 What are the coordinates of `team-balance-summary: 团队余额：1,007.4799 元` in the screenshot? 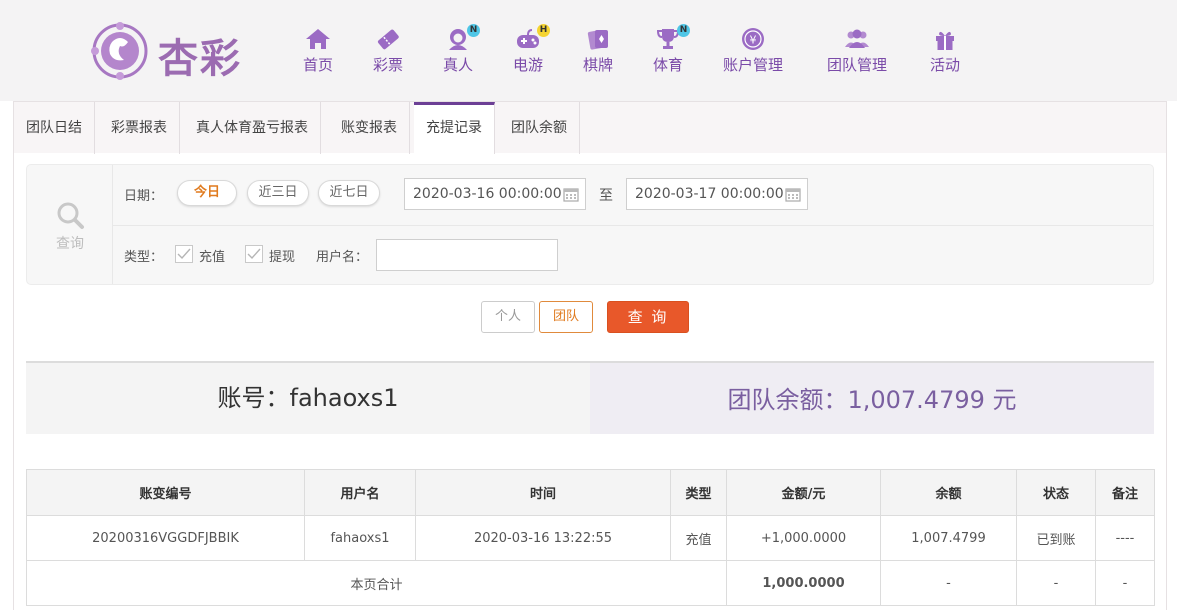 It's located at (872, 398).